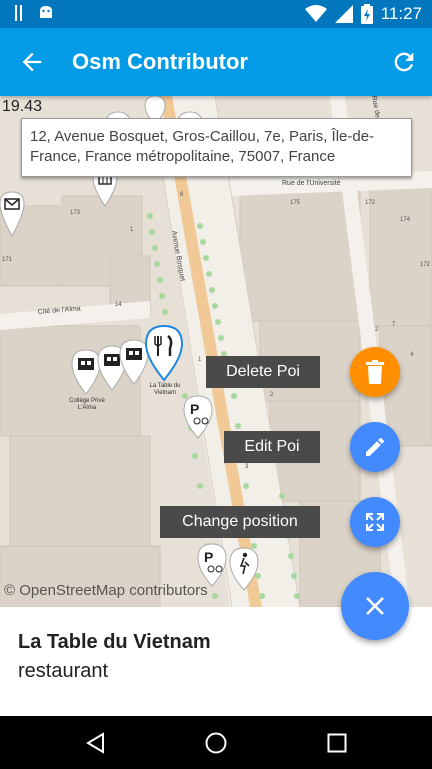 This screenshot has height=769, width=432. What do you see at coordinates (404, 62) in the screenshot?
I see `refresh-icon` at bounding box center [404, 62].